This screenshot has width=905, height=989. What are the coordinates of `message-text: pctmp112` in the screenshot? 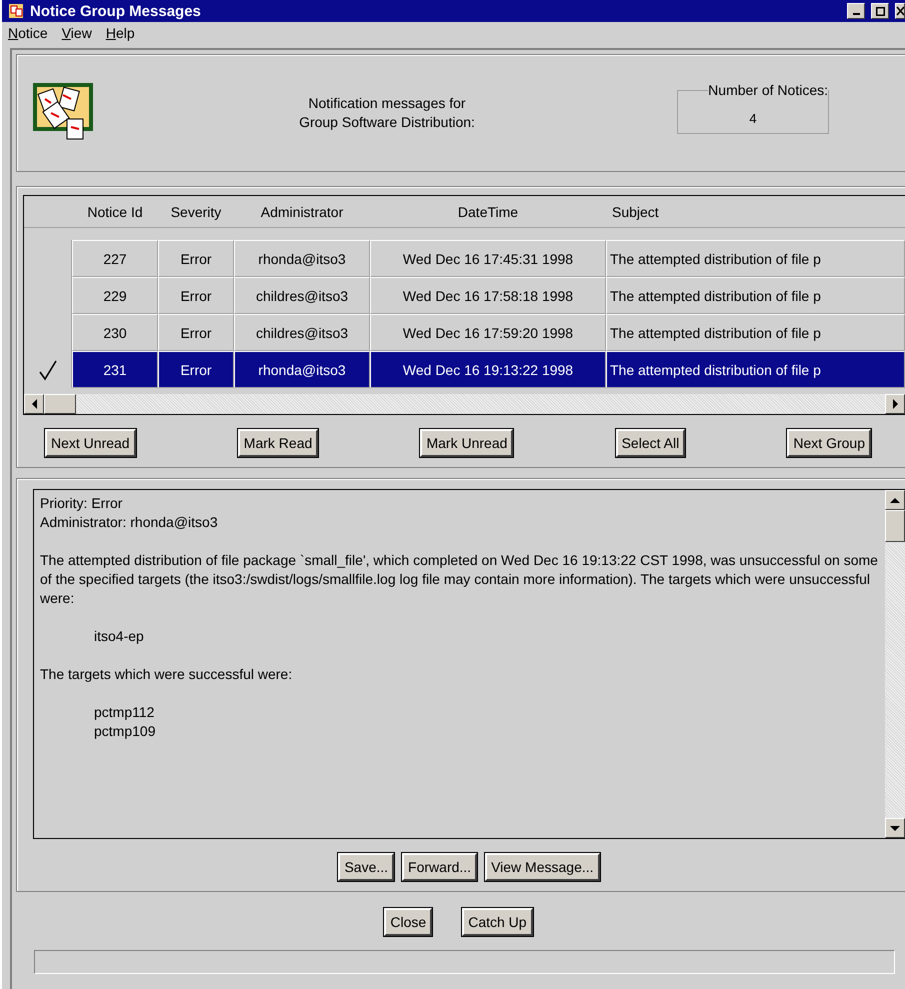 It's located at (124, 712).